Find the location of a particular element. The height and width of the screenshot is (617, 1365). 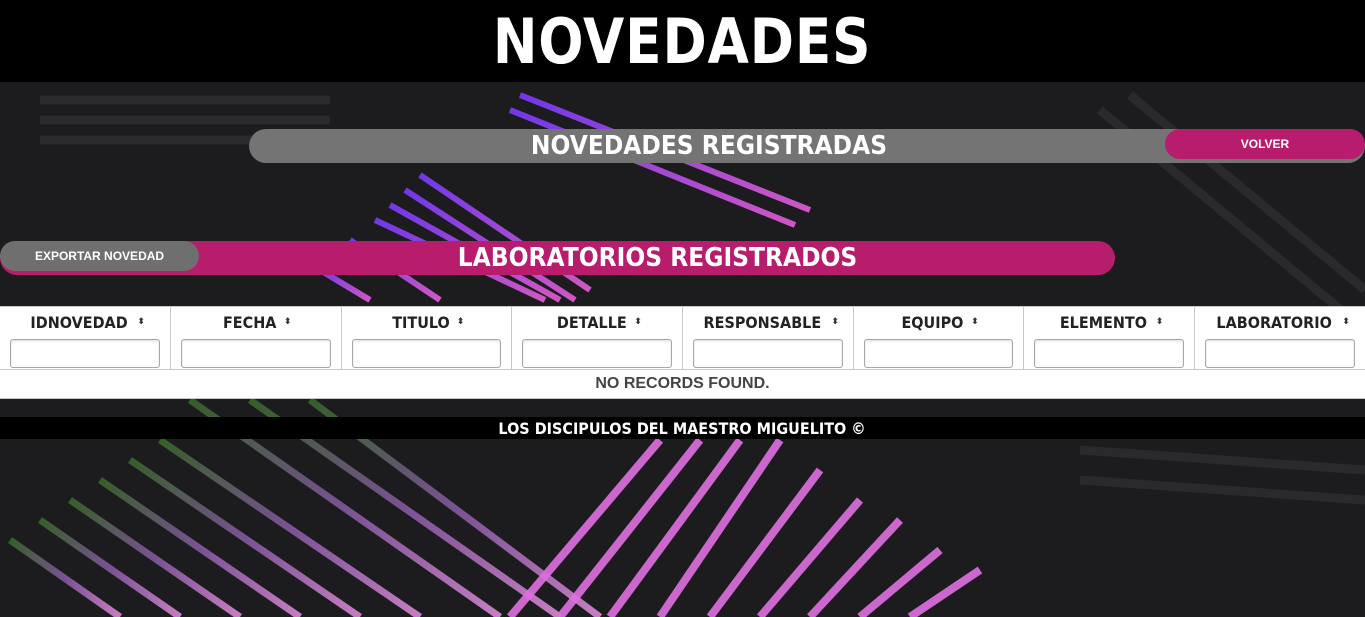

table-row: NO RECORDS FOUND. is located at coordinates (682, 384).